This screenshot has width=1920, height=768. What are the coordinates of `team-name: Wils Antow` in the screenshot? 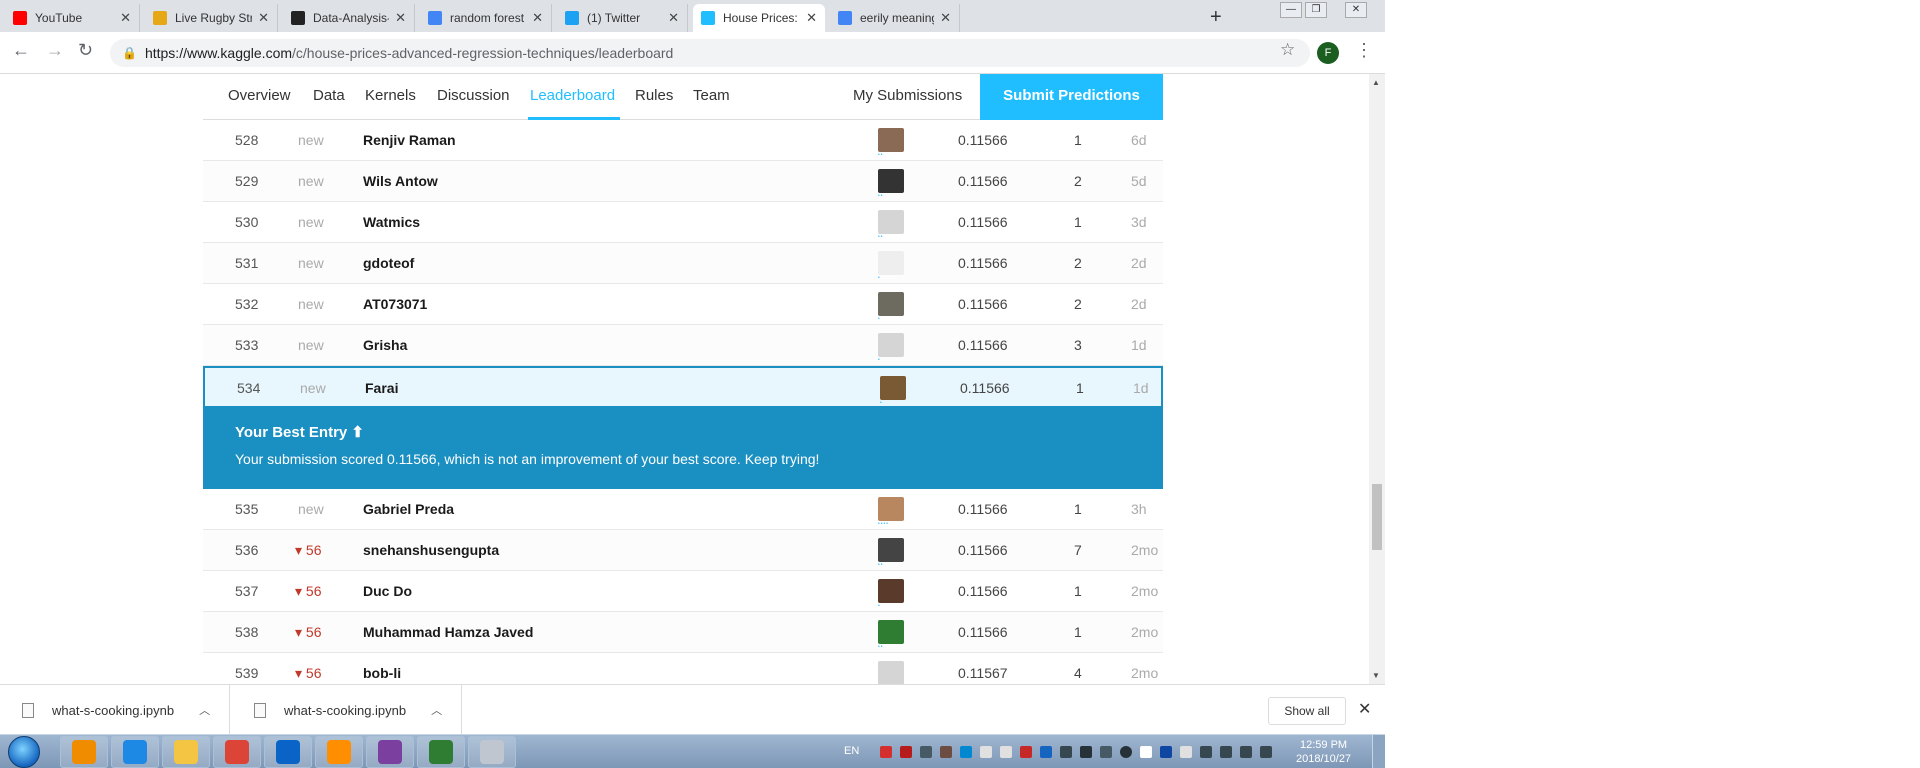 It's located at (400, 181).